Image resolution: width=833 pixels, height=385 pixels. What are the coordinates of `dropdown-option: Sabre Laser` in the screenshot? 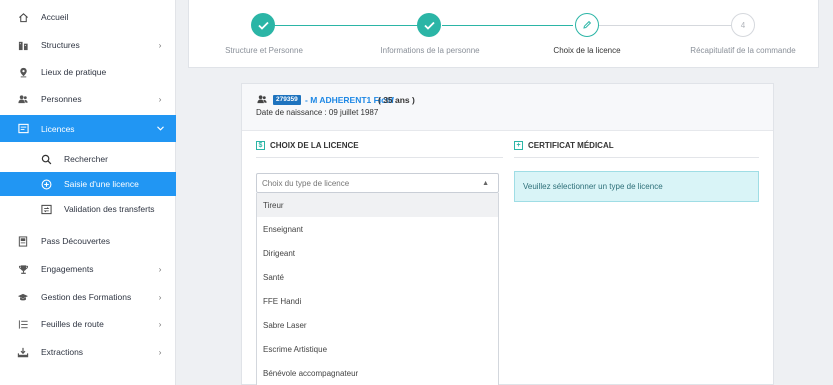 It's located at (377, 325).